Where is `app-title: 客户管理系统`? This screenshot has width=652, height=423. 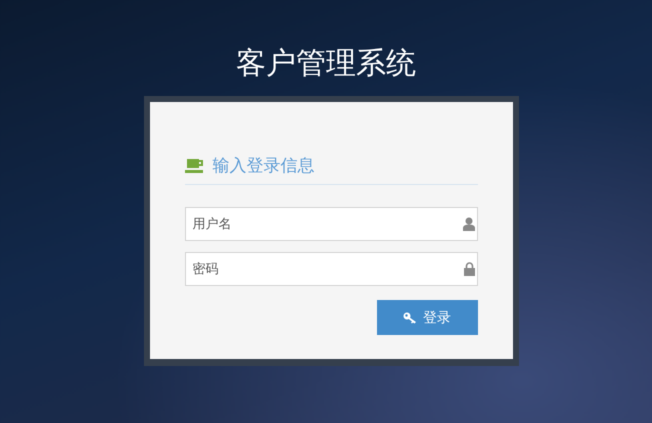 app-title: 客户管理系统 is located at coordinates (326, 64).